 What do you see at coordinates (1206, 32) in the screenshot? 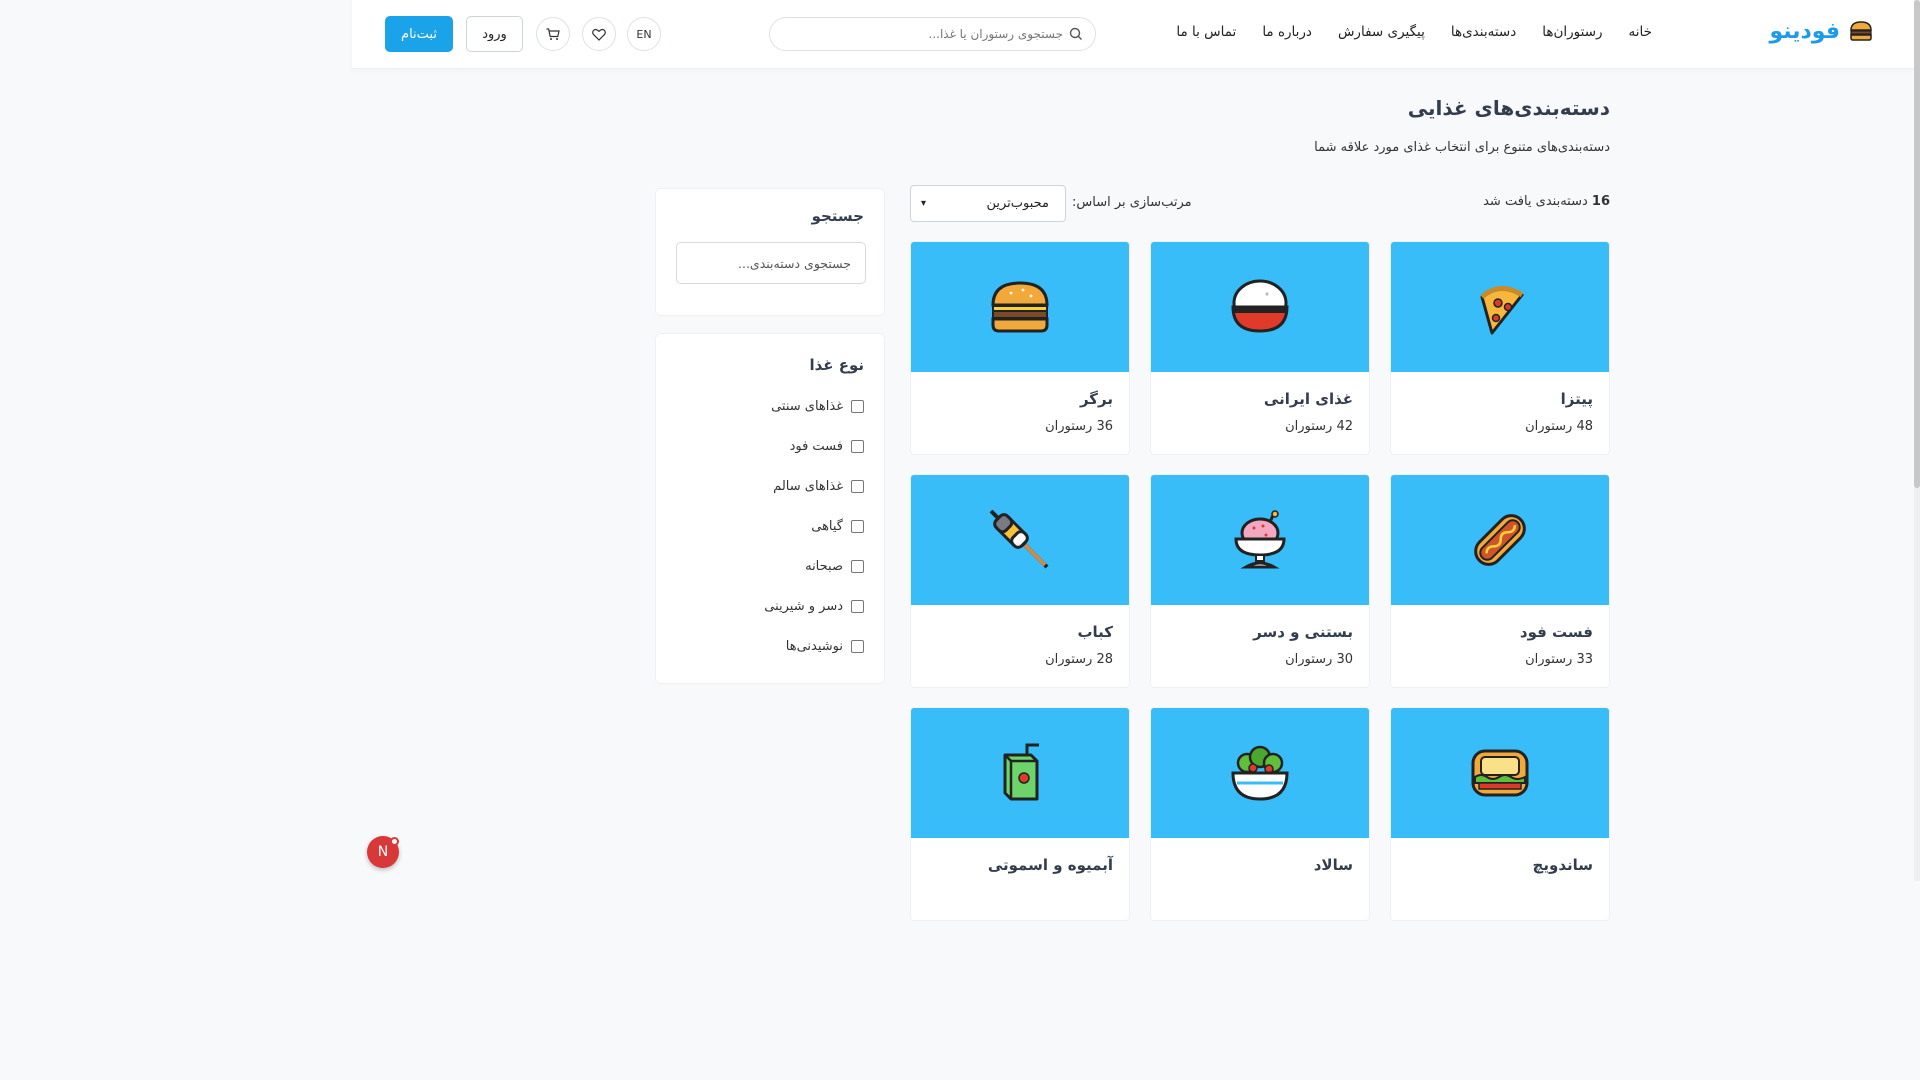
I see `nav-contact: تماس با ما` at bounding box center [1206, 32].